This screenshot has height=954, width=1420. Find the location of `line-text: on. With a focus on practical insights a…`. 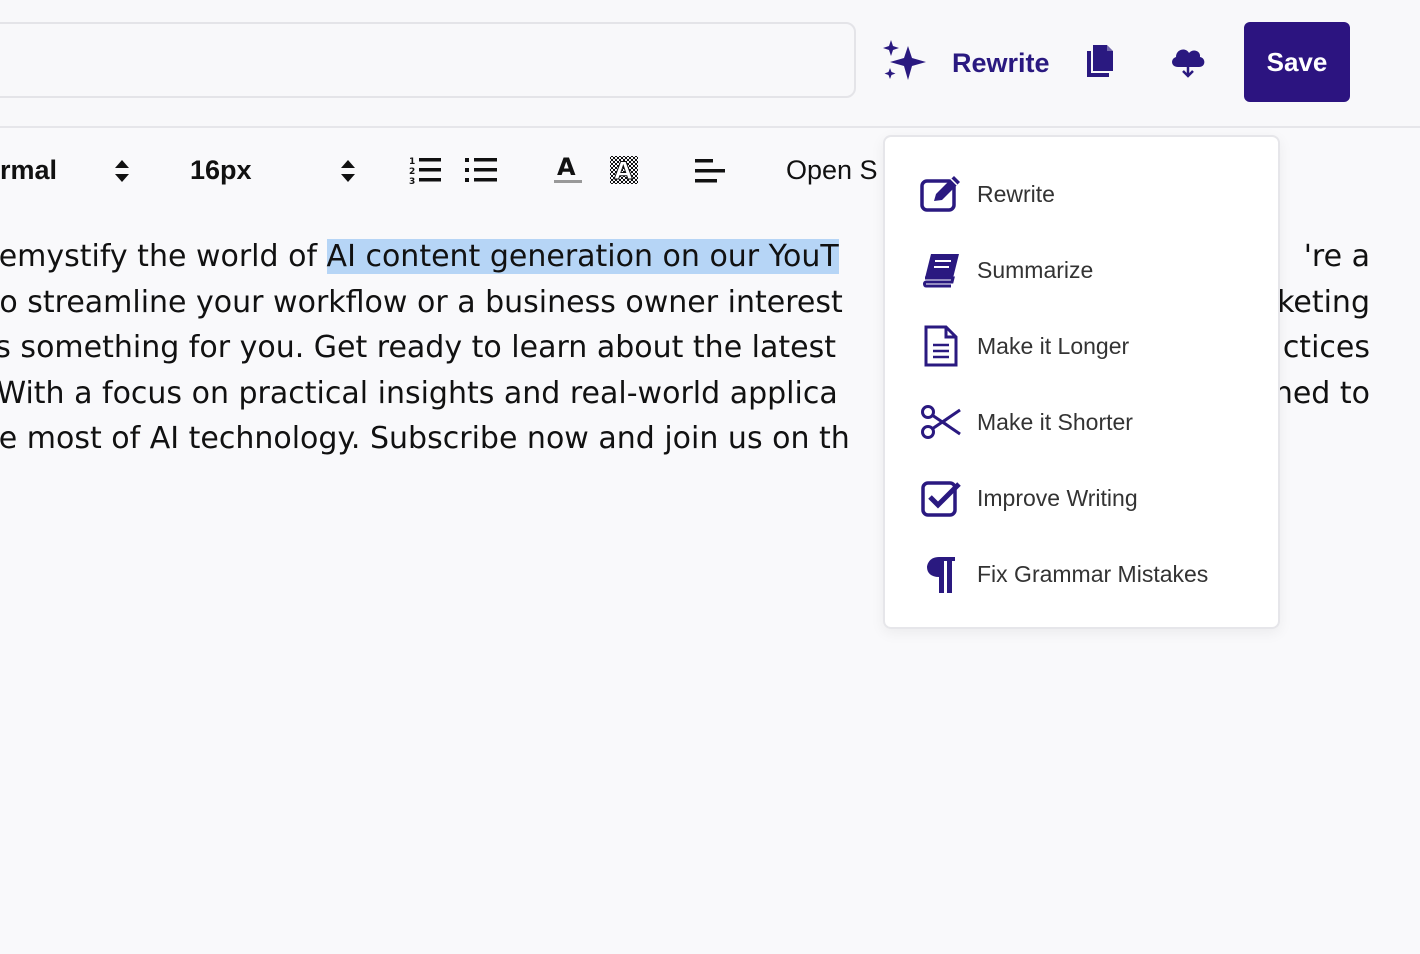

line-text: on. With a focus on practical insights a… is located at coordinates (419, 393).